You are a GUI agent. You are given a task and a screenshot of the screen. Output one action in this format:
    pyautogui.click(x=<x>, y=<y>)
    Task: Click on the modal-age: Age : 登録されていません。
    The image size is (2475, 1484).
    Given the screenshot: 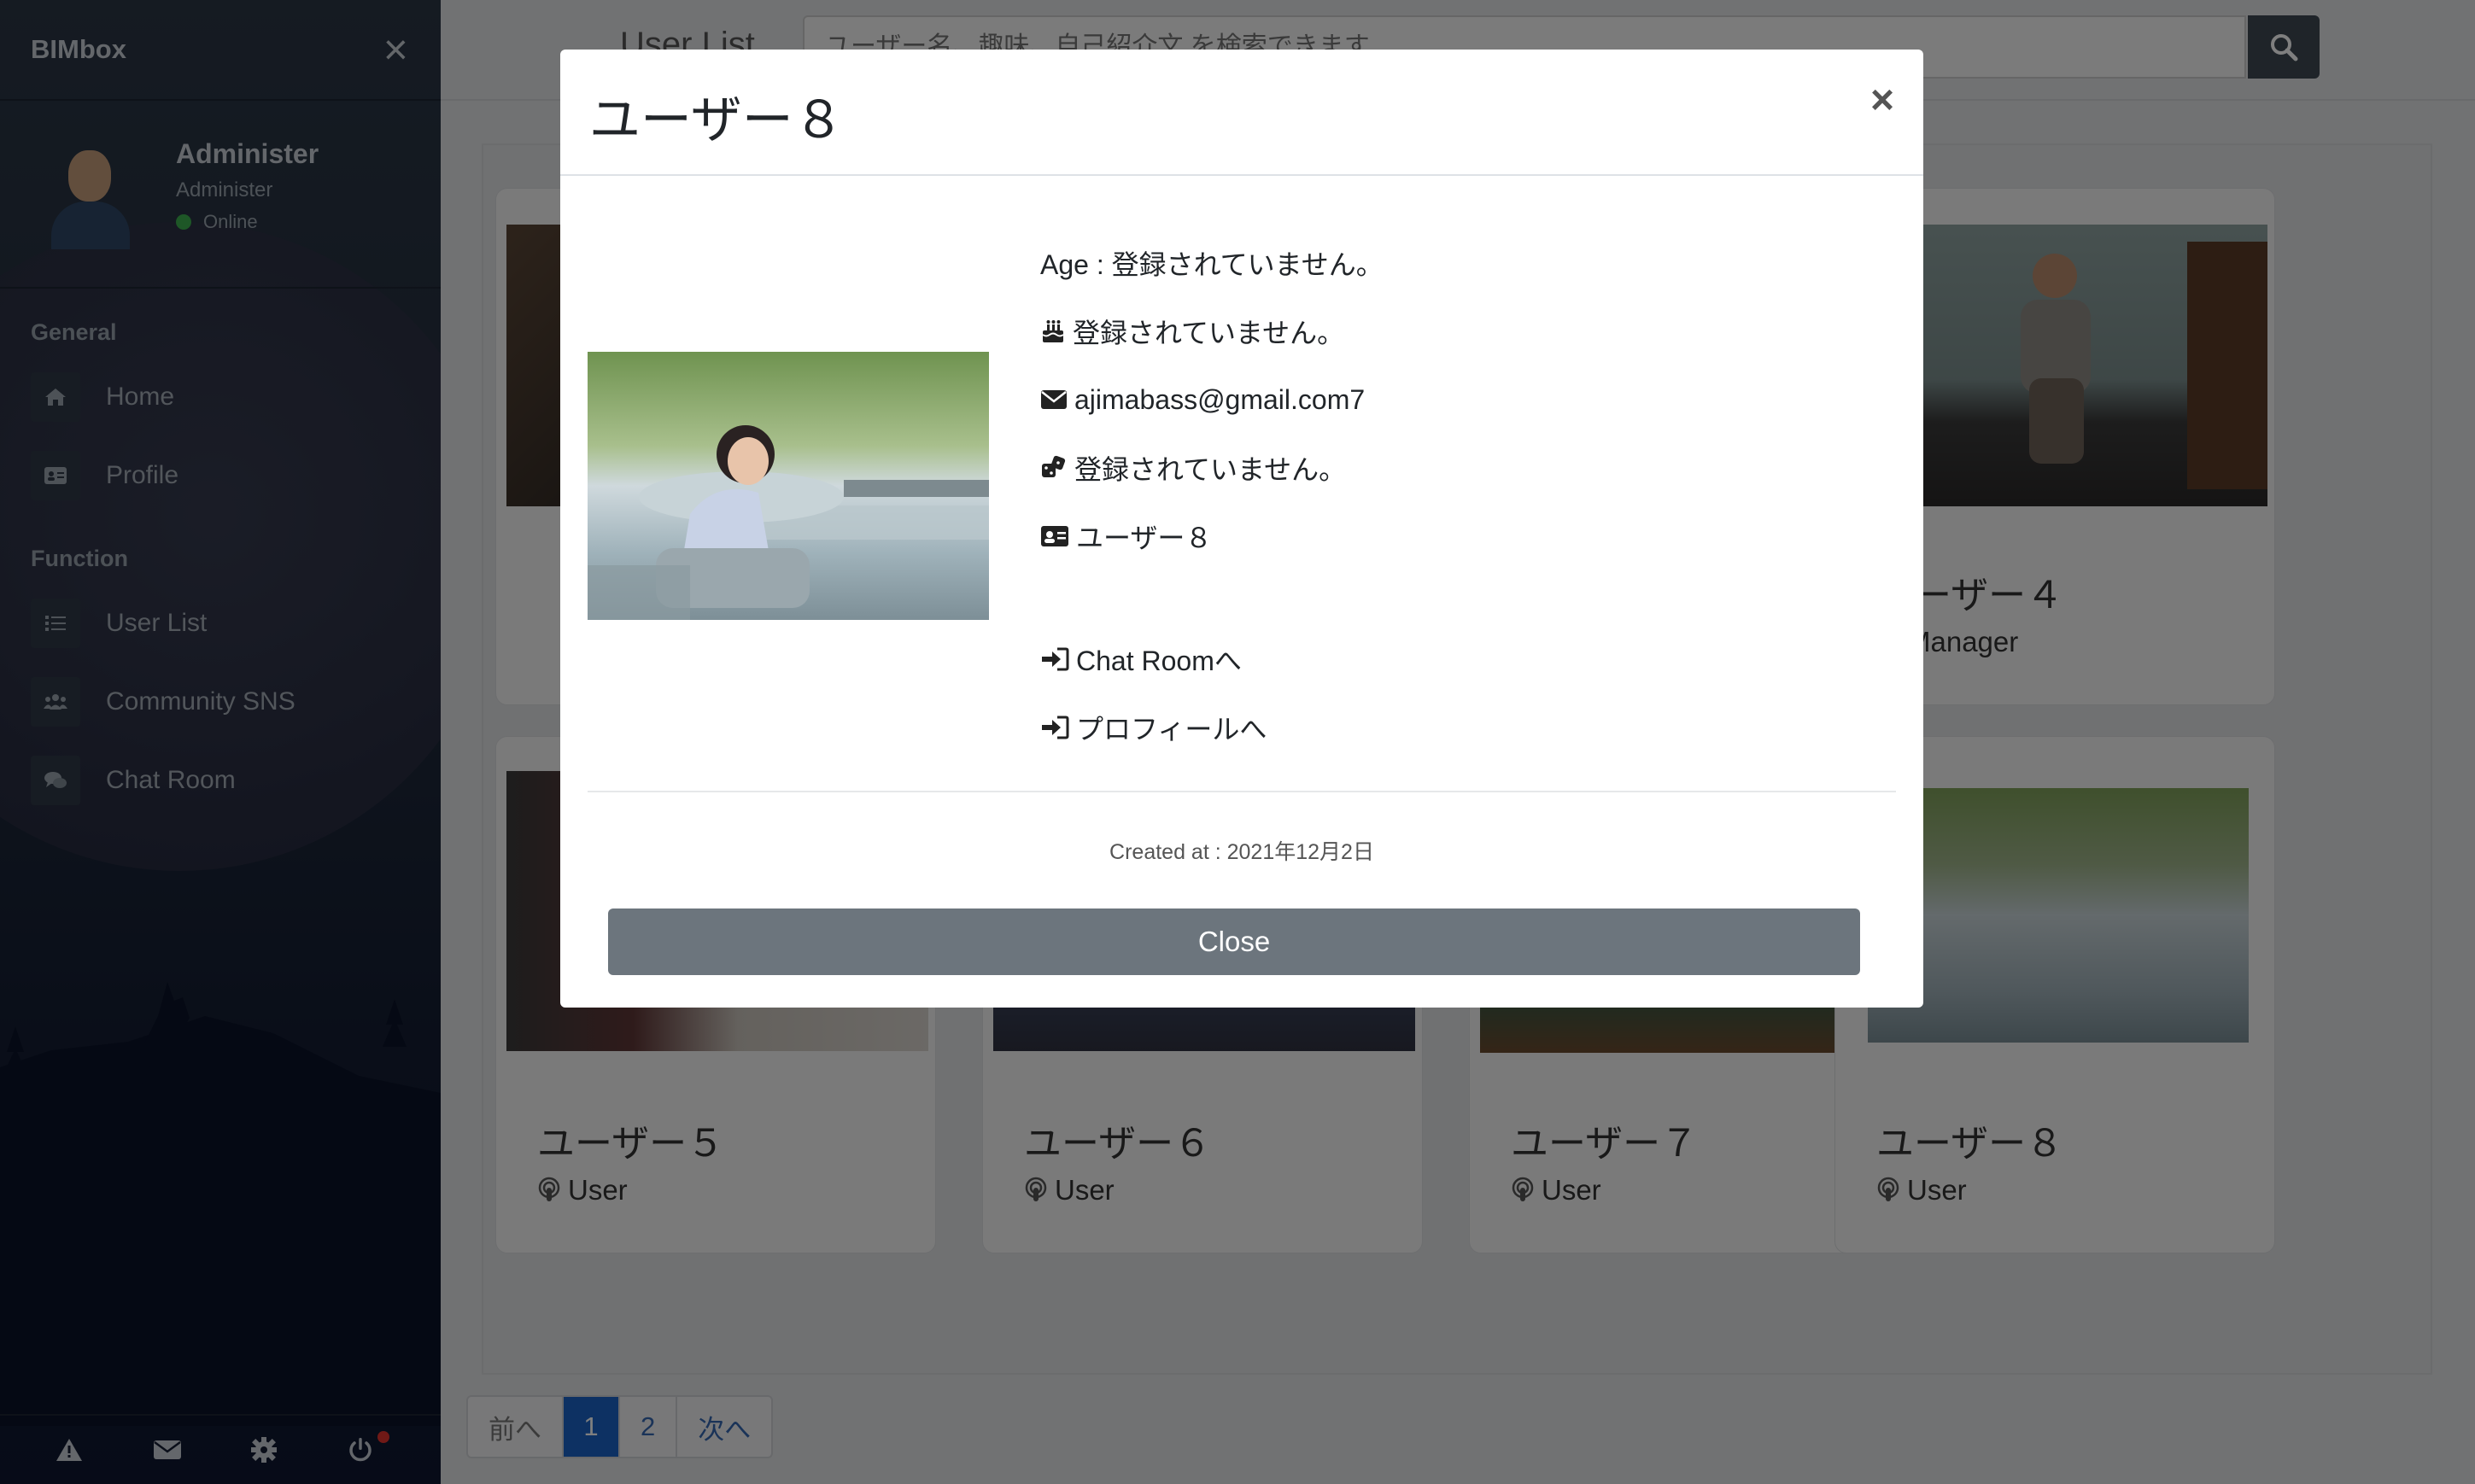 What is the action you would take?
    pyautogui.click(x=1212, y=264)
    